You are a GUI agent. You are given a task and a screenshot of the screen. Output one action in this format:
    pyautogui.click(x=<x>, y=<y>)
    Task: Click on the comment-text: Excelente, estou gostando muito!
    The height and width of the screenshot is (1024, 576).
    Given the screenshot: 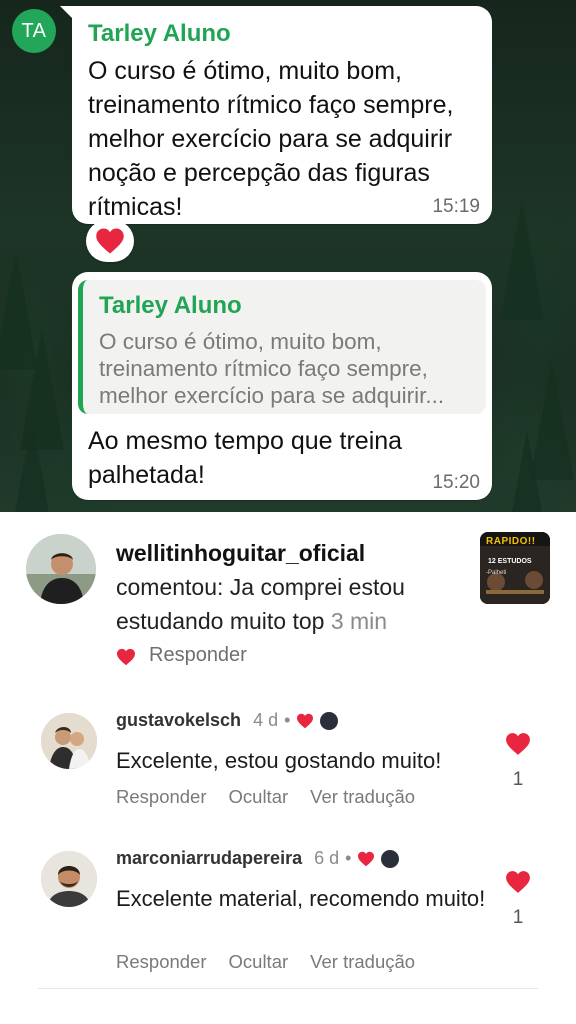 What is the action you would take?
    pyautogui.click(x=279, y=760)
    